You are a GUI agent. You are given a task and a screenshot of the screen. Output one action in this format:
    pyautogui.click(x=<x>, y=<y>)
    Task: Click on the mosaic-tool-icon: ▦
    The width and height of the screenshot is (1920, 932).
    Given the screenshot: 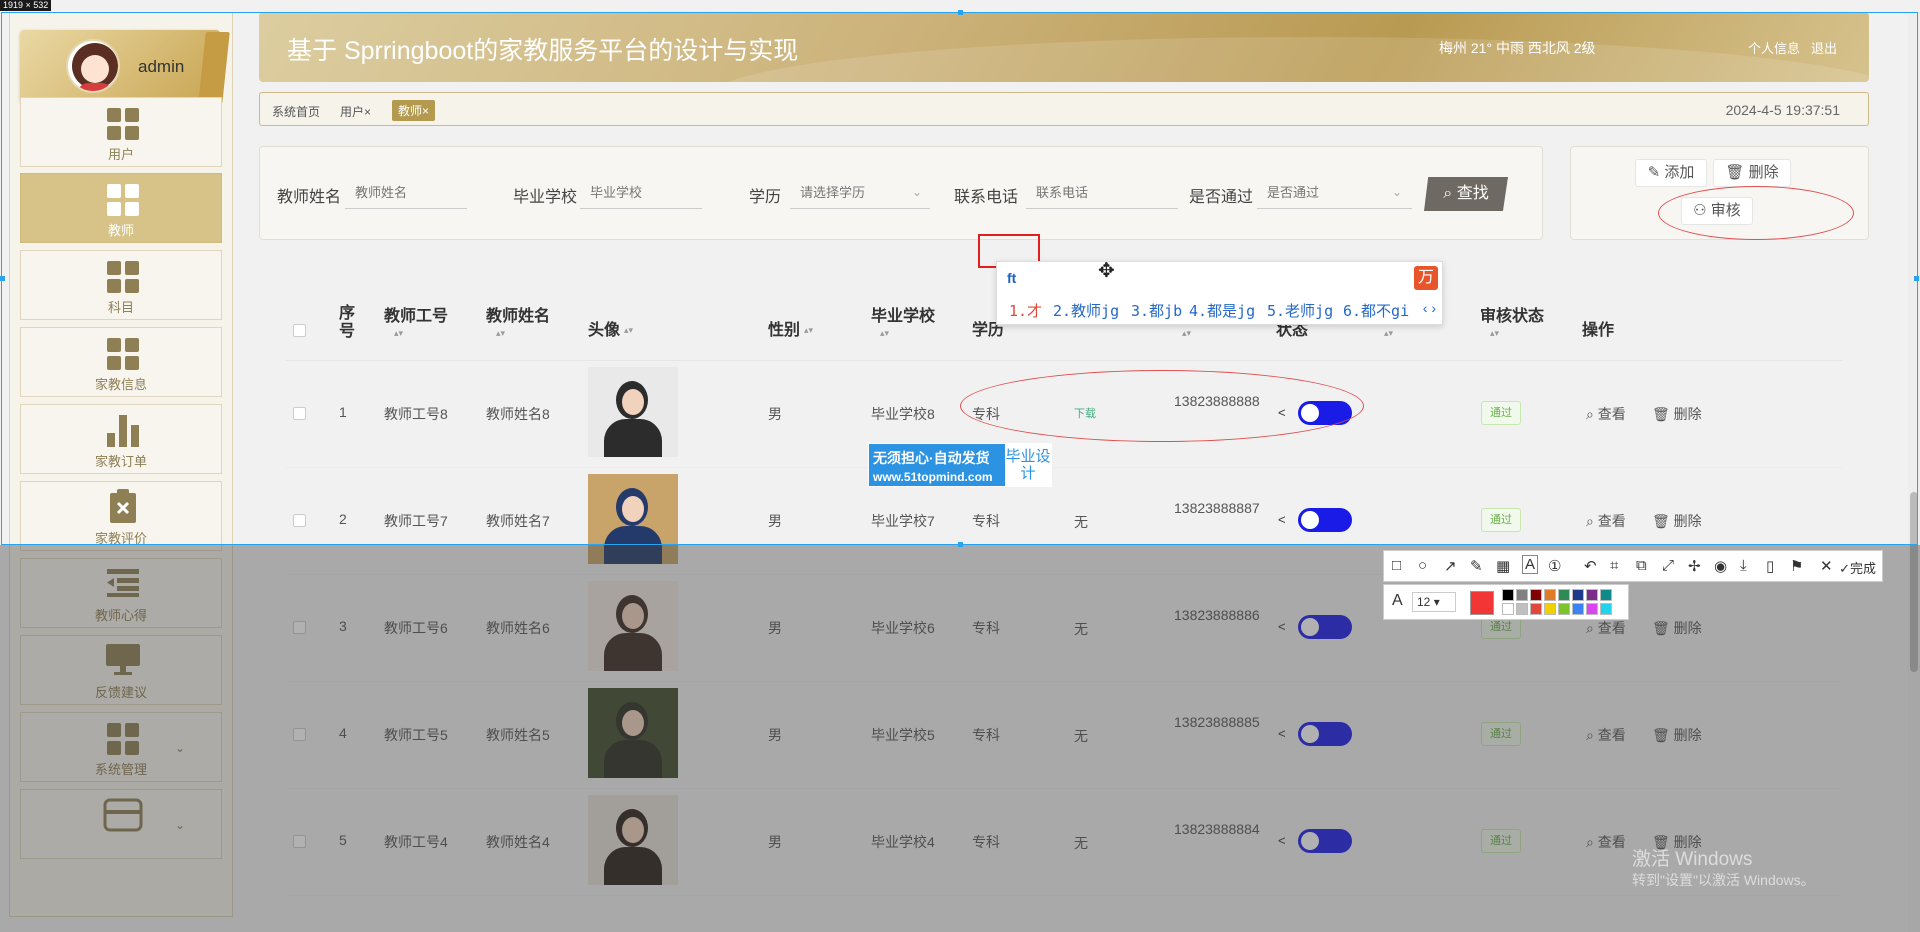 What is the action you would take?
    pyautogui.click(x=1503, y=566)
    